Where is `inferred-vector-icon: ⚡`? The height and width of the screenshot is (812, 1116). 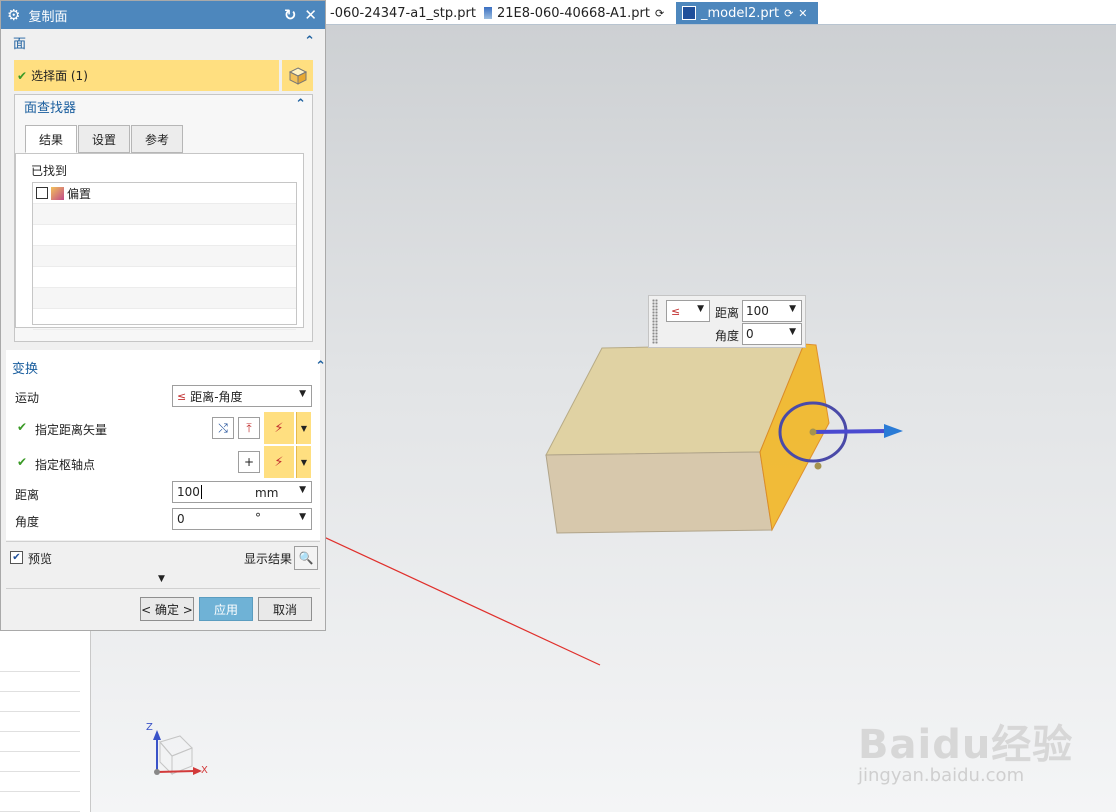
inferred-vector-icon: ⚡ is located at coordinates (279, 428).